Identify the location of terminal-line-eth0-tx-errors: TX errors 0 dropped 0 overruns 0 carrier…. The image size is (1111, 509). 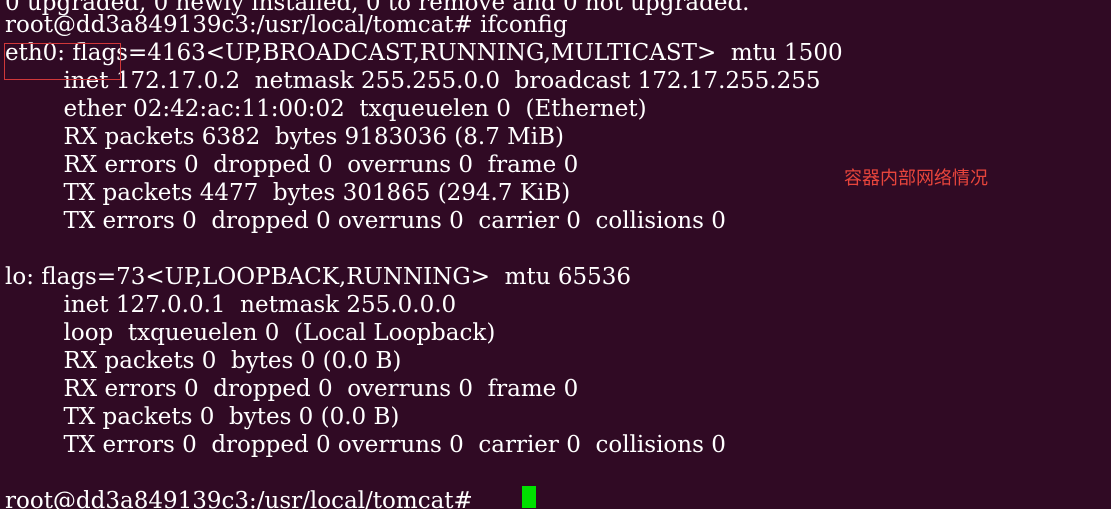
(365, 221).